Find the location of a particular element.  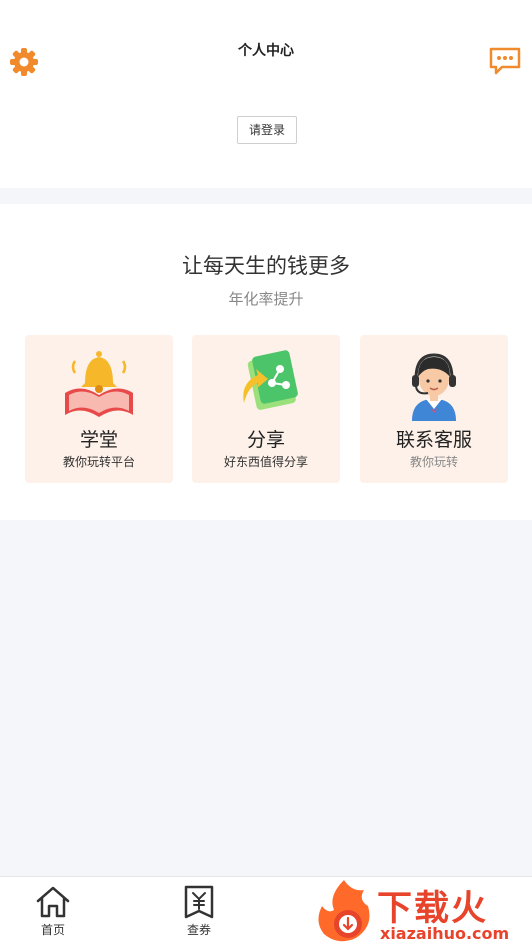

page-title: 个人中心 is located at coordinates (266, 51).